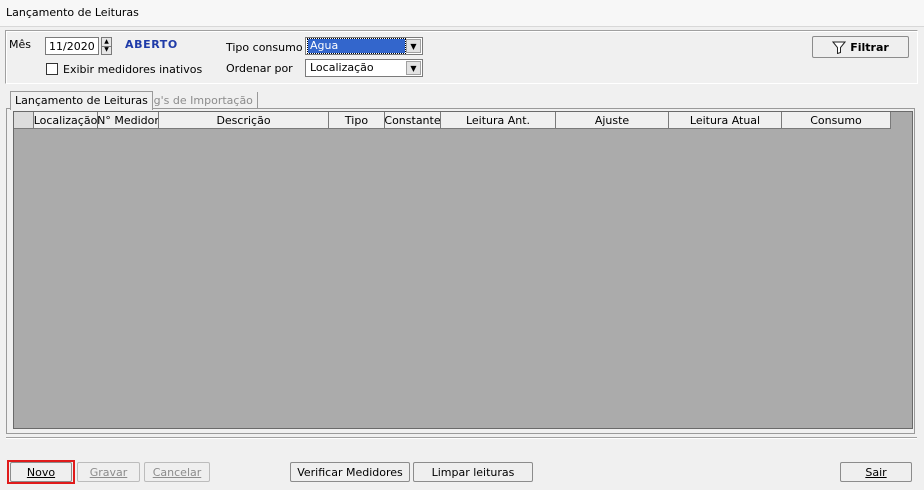 This screenshot has height=490, width=924. I want to click on clear-readings-button-label: Limpar leituras, so click(473, 472).